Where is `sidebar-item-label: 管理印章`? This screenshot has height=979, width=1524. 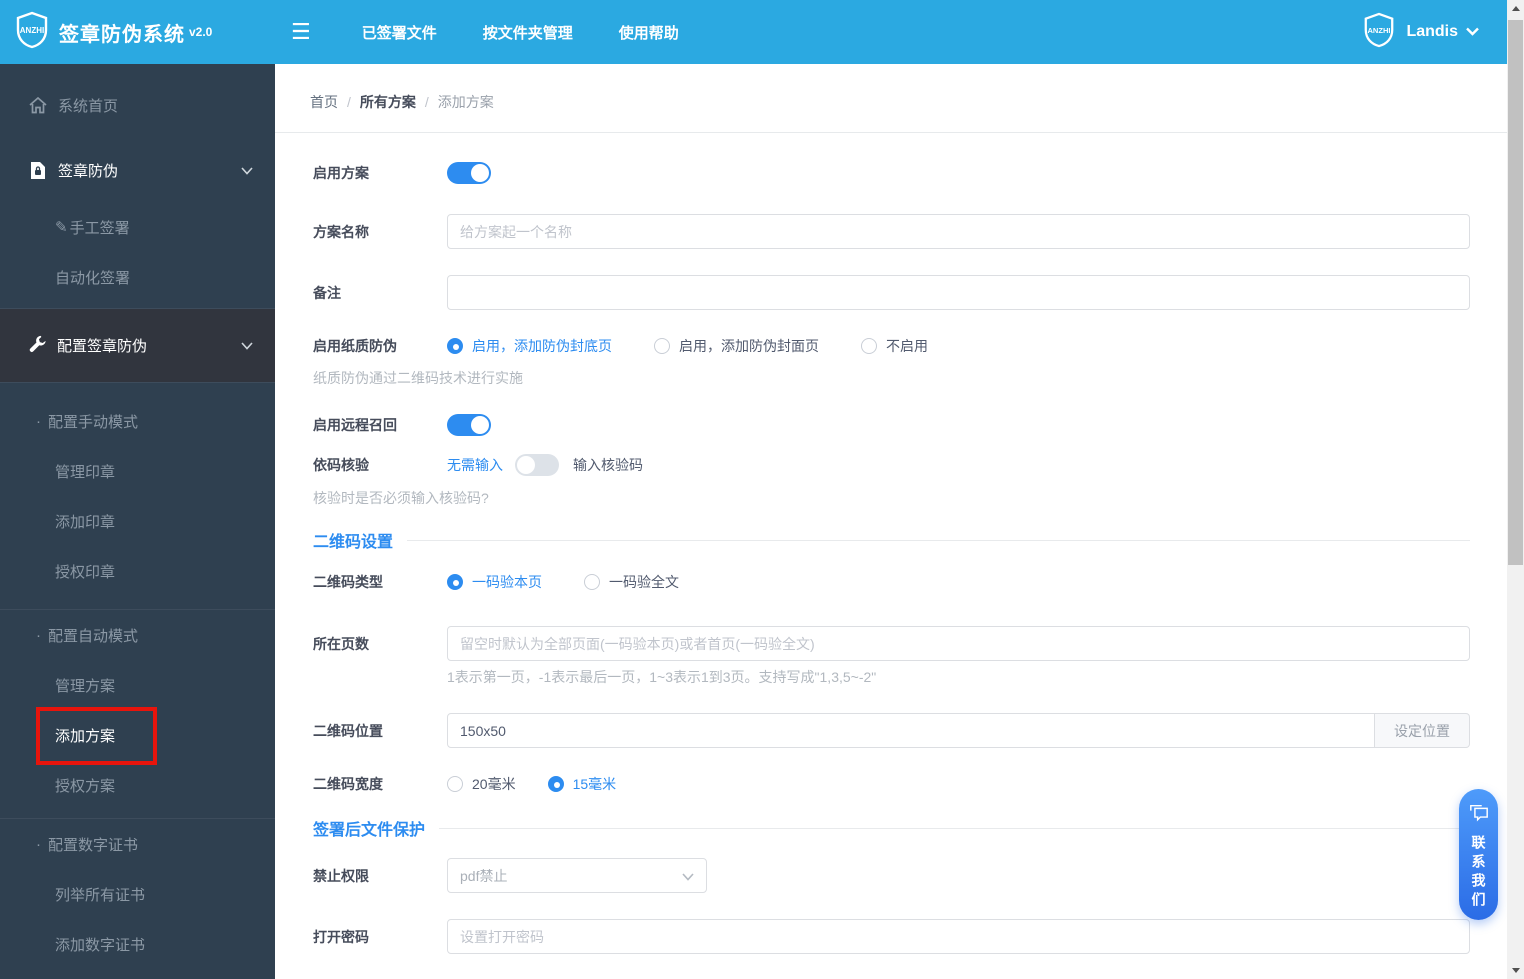
sidebar-item-label: 管理印章 is located at coordinates (85, 472).